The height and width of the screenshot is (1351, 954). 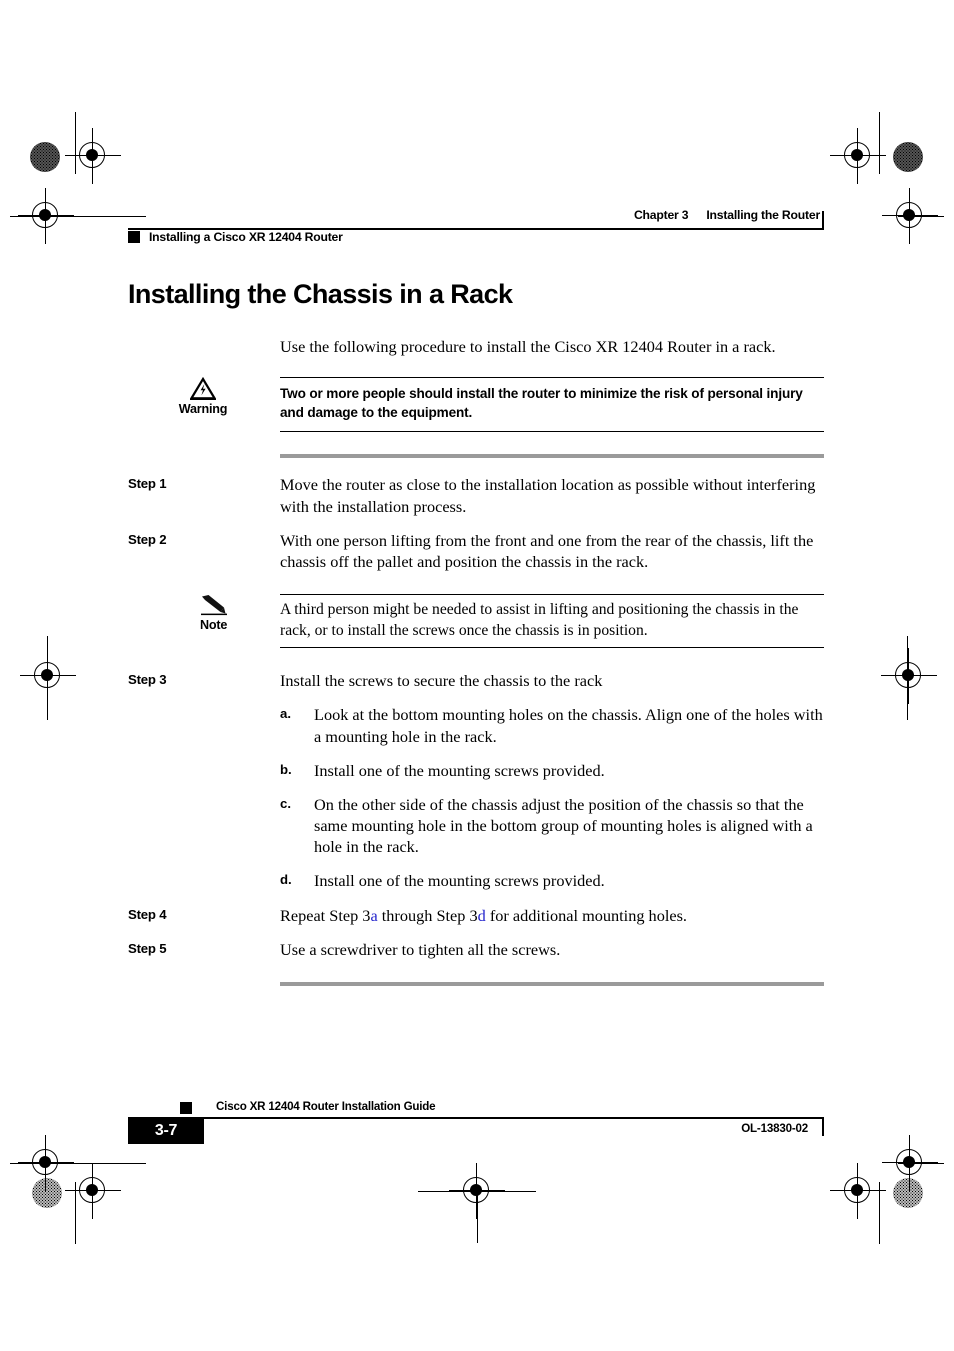 I want to click on registration-mark-middle-right, so click(x=909, y=676).